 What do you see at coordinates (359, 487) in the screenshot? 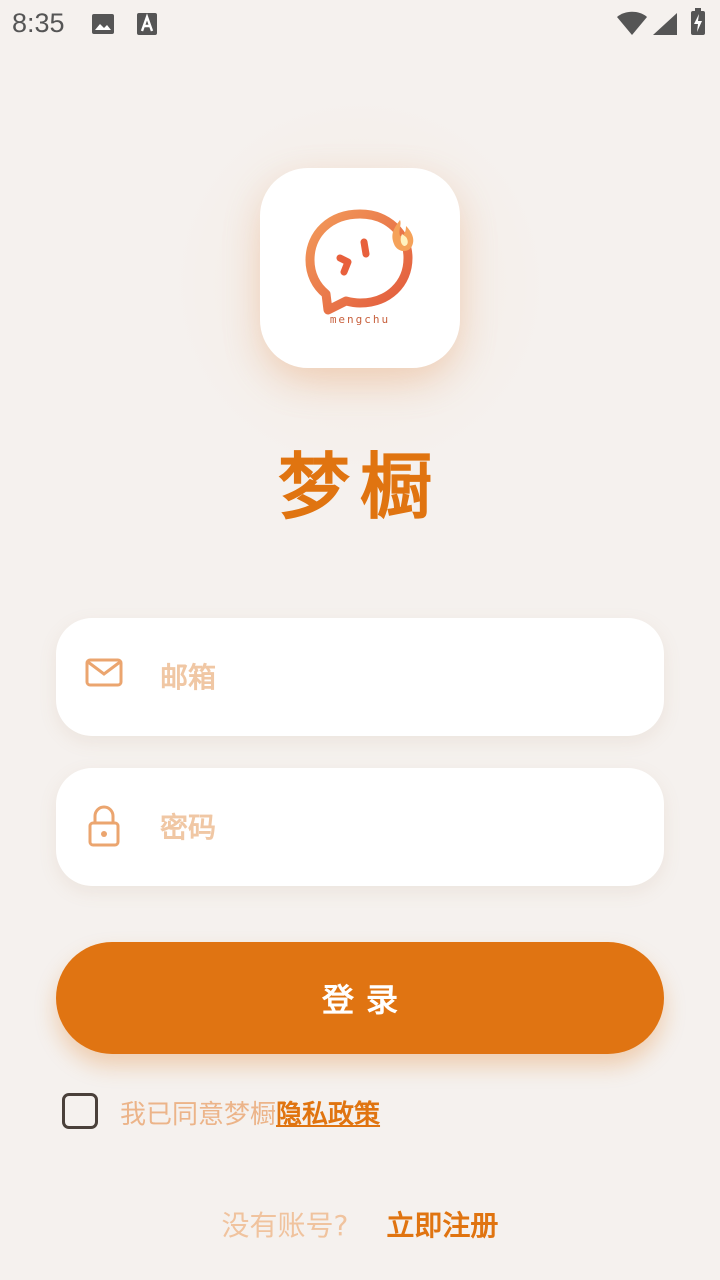
I see `app-name: 梦橱` at bounding box center [359, 487].